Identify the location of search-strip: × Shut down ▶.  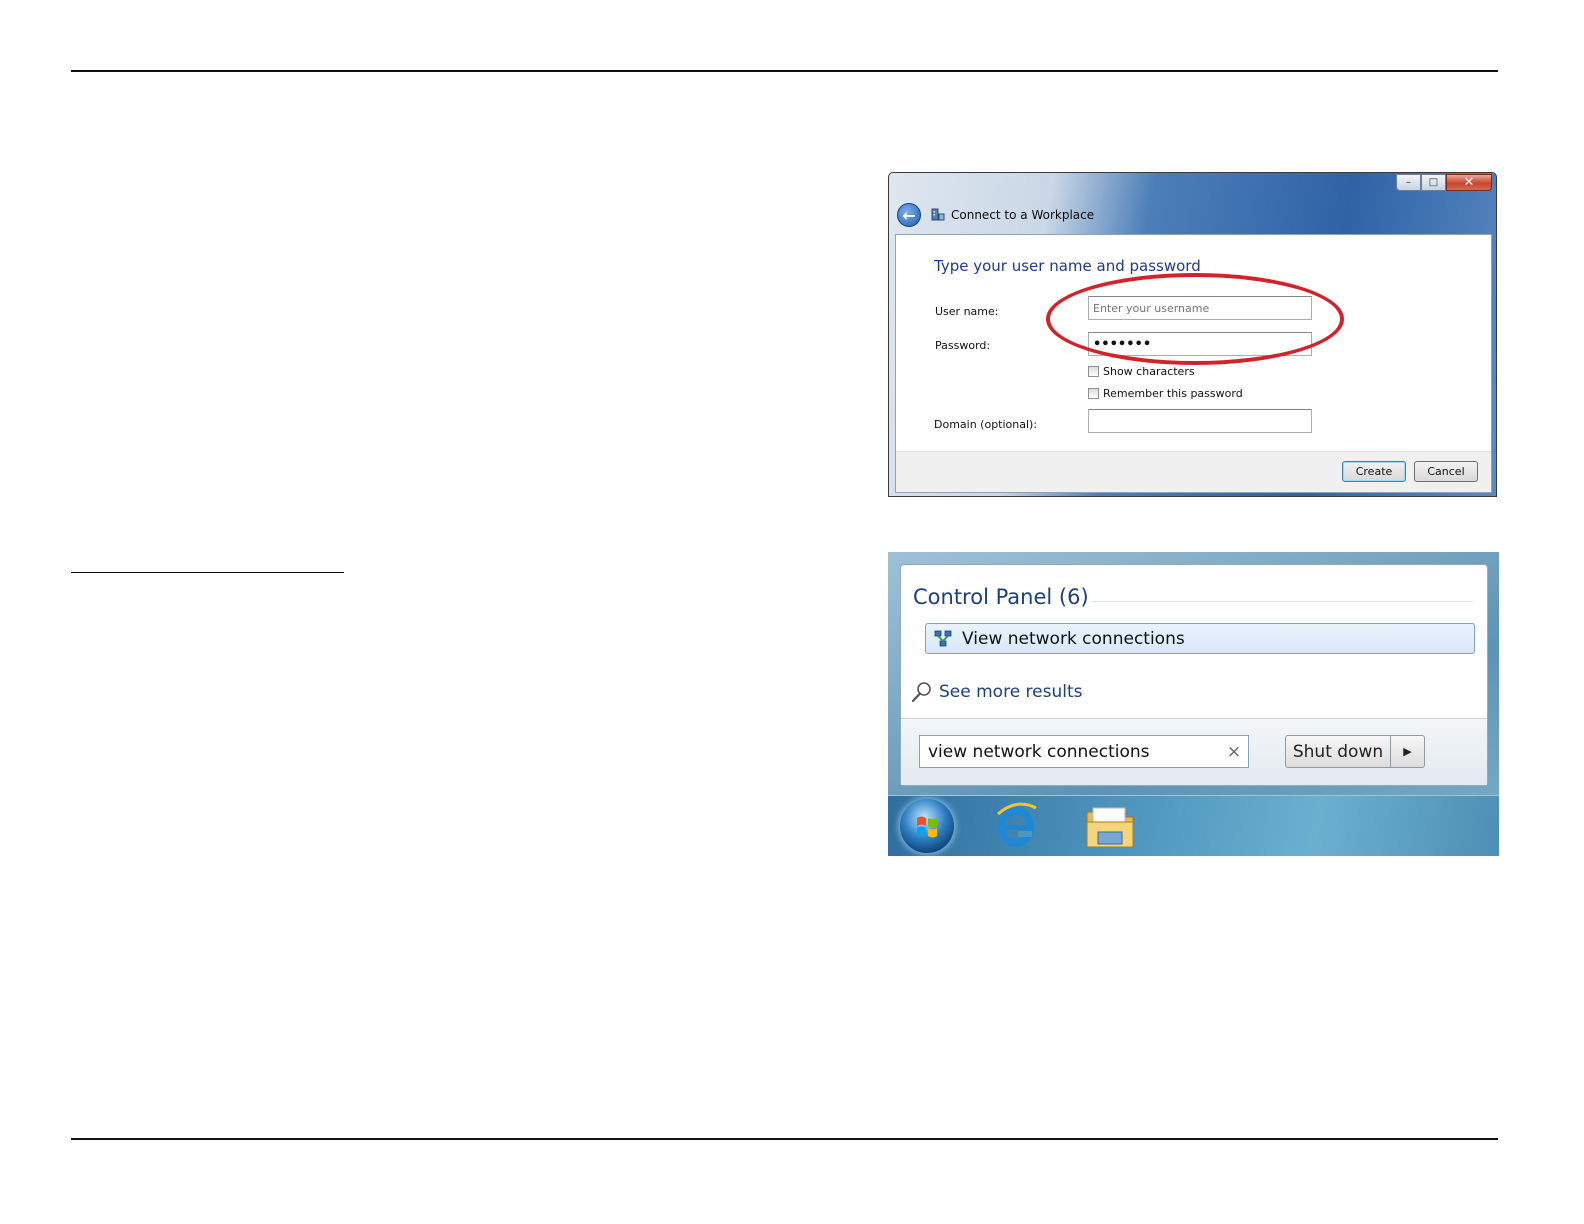
(1194, 751).